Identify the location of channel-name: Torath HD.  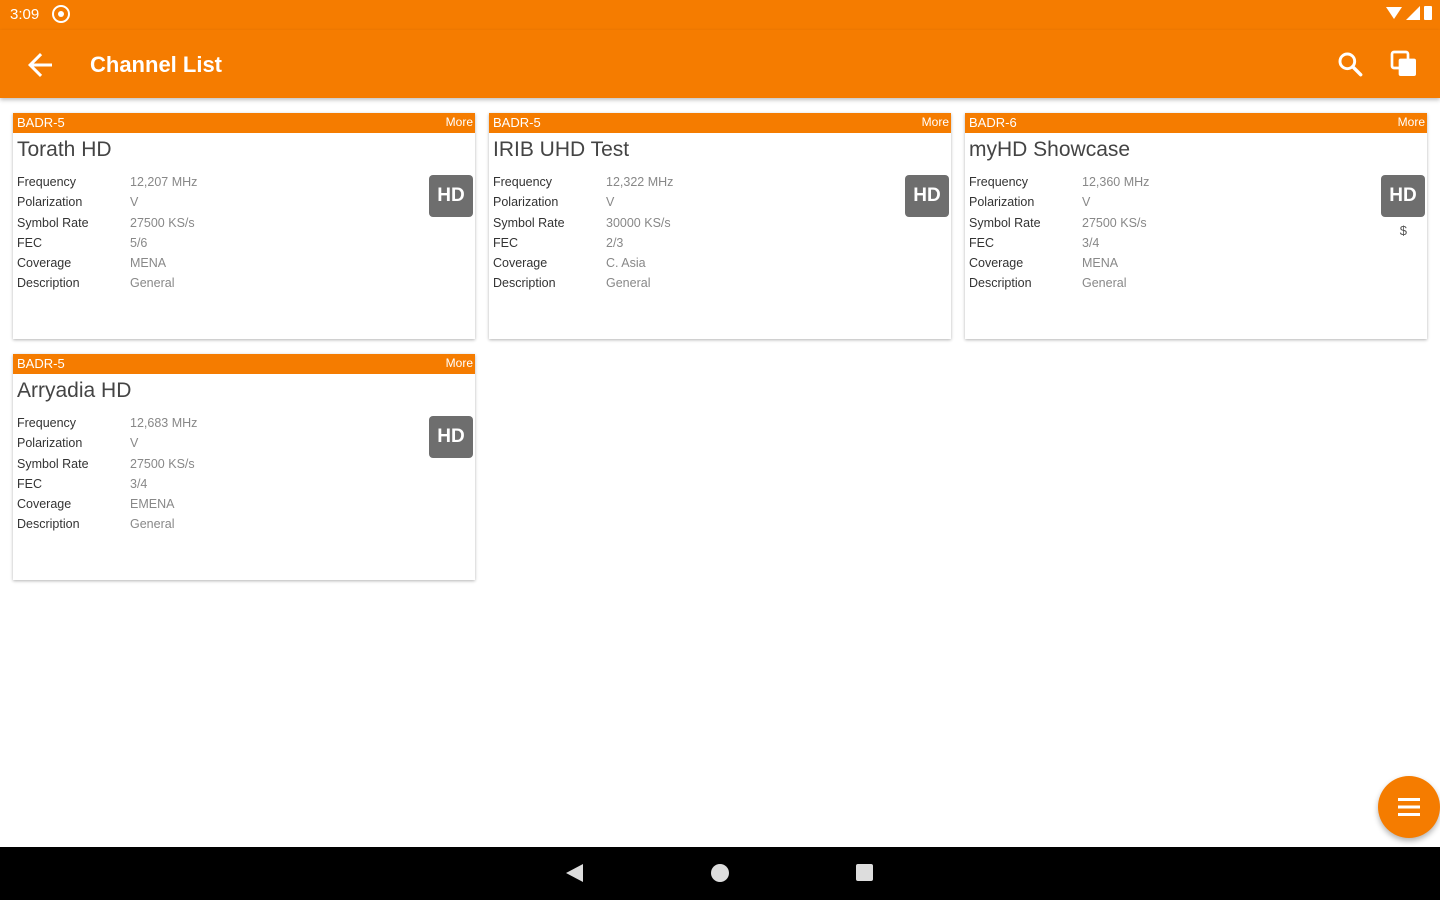
(64, 149).